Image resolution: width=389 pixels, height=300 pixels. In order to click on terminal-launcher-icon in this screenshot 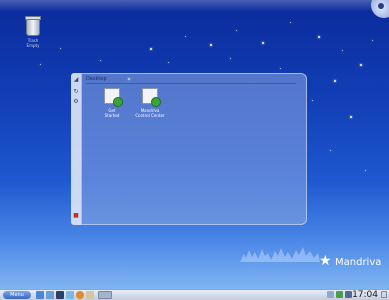, I will do `click(60, 295)`.